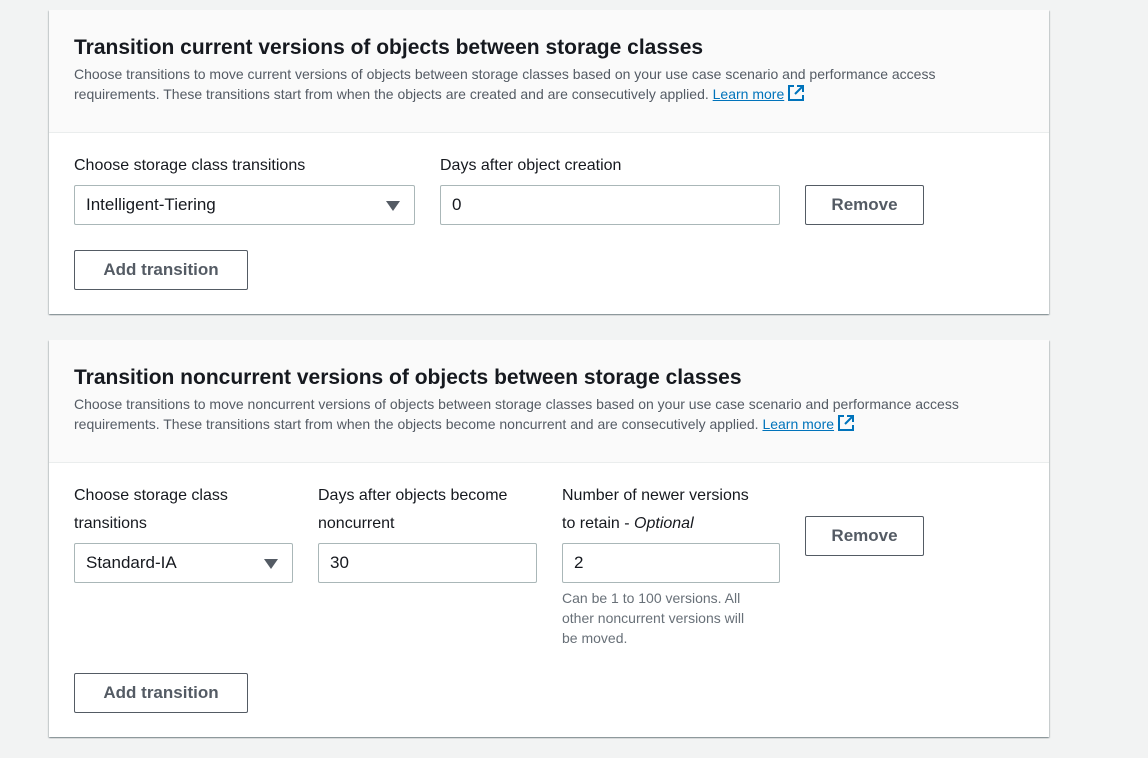 Image resolution: width=1148 pixels, height=758 pixels. I want to click on optional-tag: Optional, so click(664, 523).